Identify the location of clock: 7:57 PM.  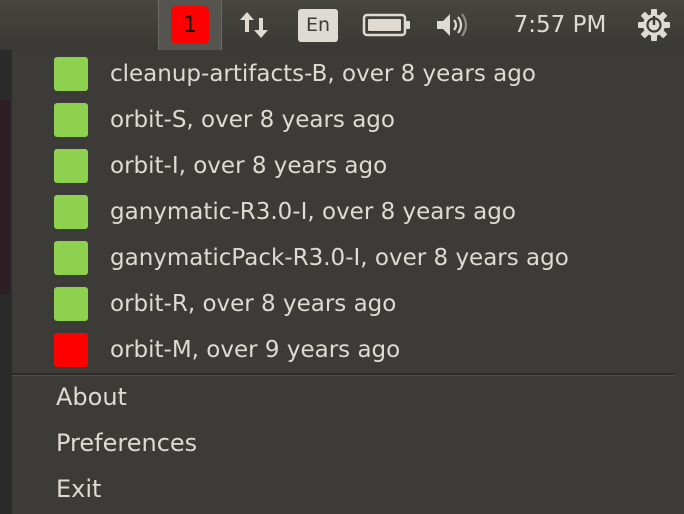
(560, 25).